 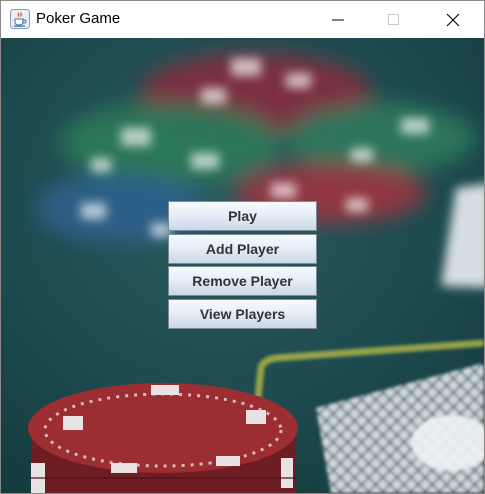 I want to click on view-players-button: View Players, so click(x=242, y=314).